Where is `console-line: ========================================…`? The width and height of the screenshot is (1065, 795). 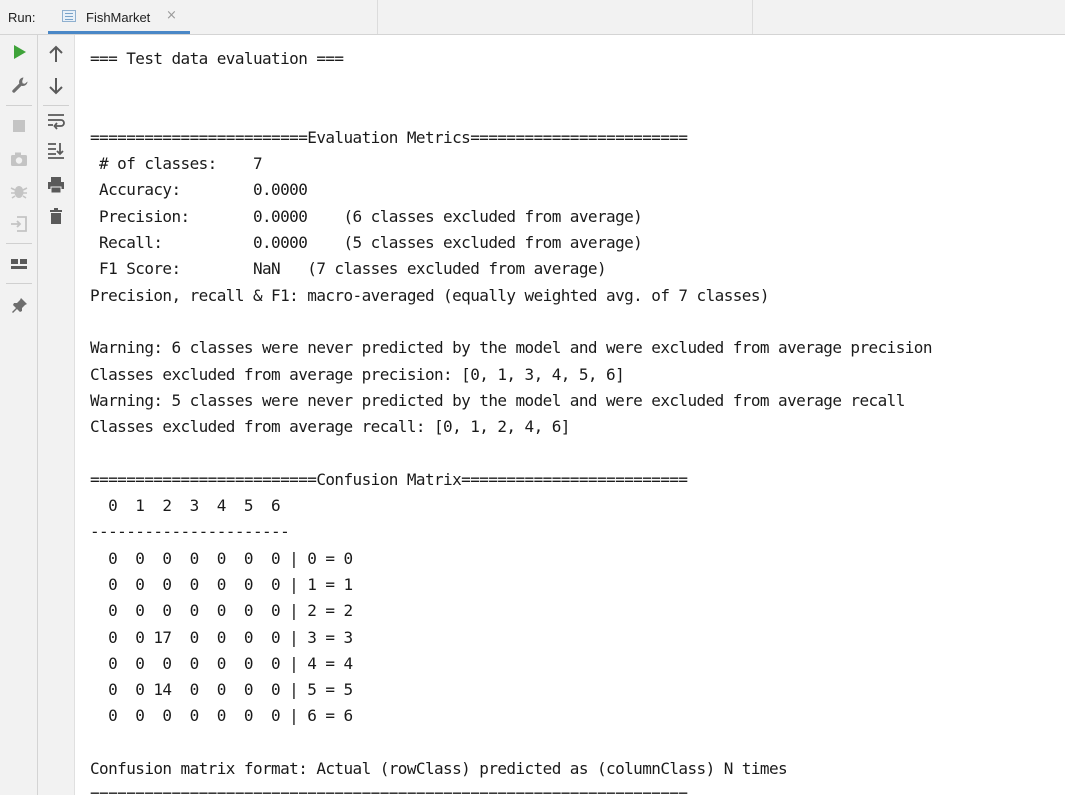
console-line: ========================================… is located at coordinates (389, 790).